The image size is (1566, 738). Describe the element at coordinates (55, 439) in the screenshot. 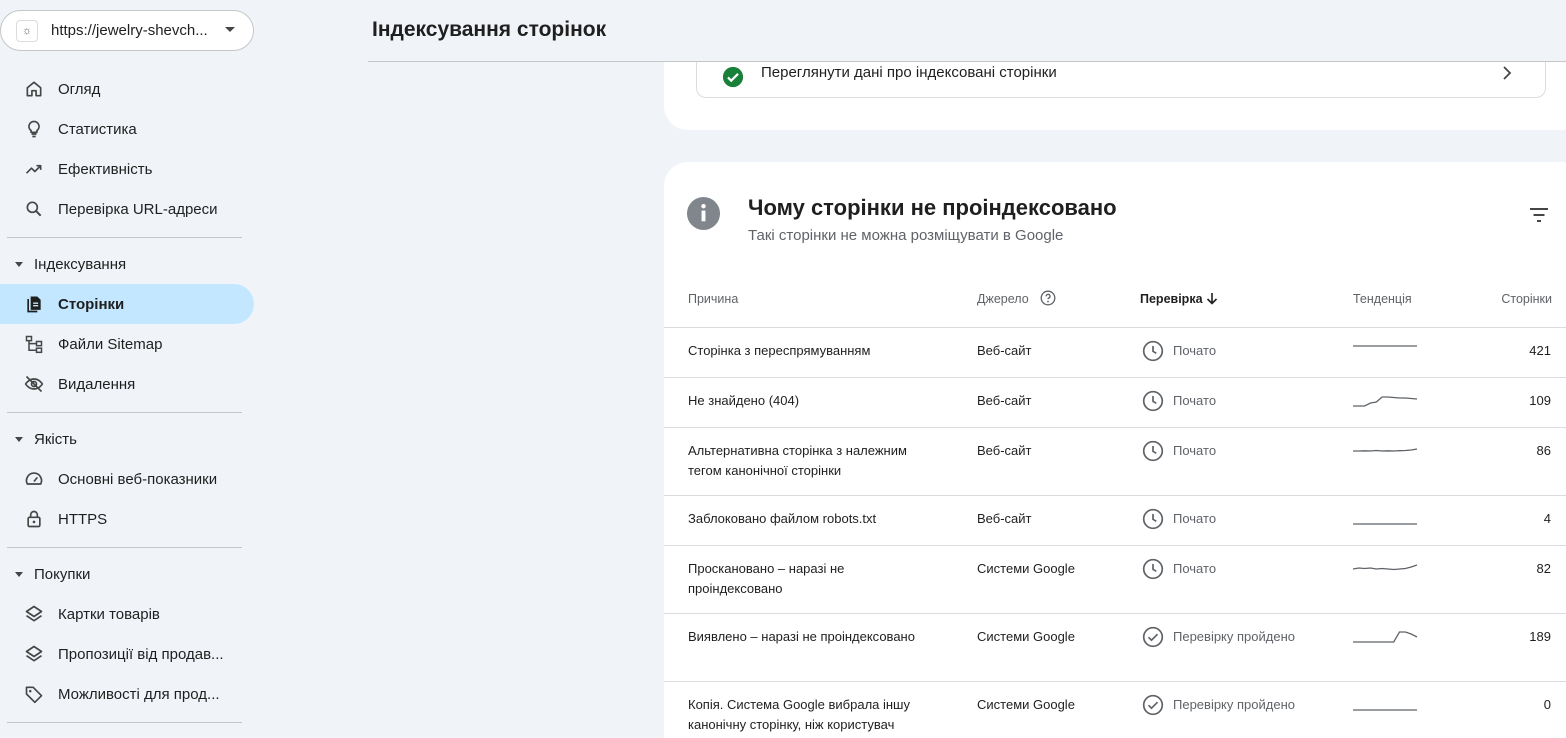

I see `section-label: Якість` at that location.